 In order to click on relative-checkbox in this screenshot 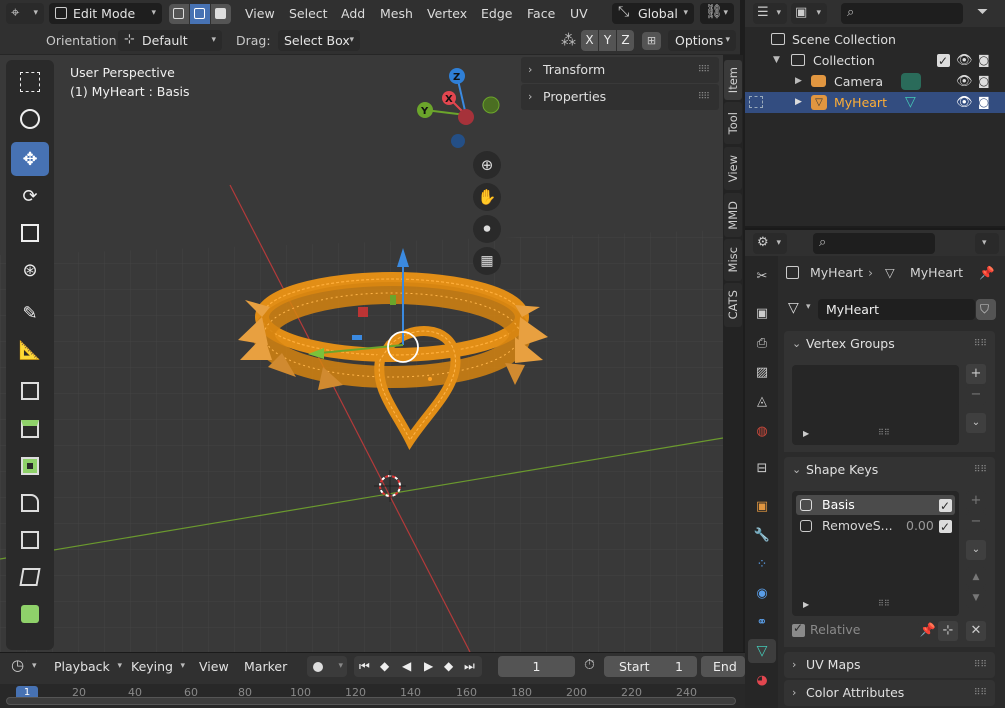, I will do `click(798, 629)`.